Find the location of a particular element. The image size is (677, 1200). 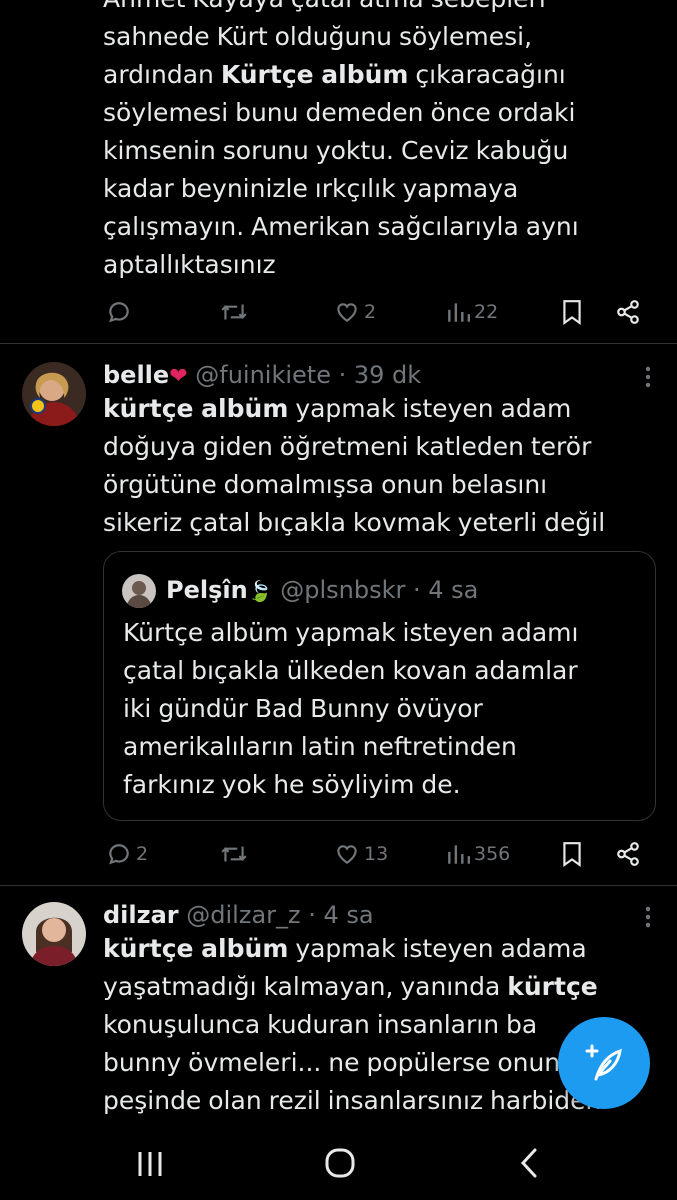

quote-handle: @plsnbskr is located at coordinates (342, 590).